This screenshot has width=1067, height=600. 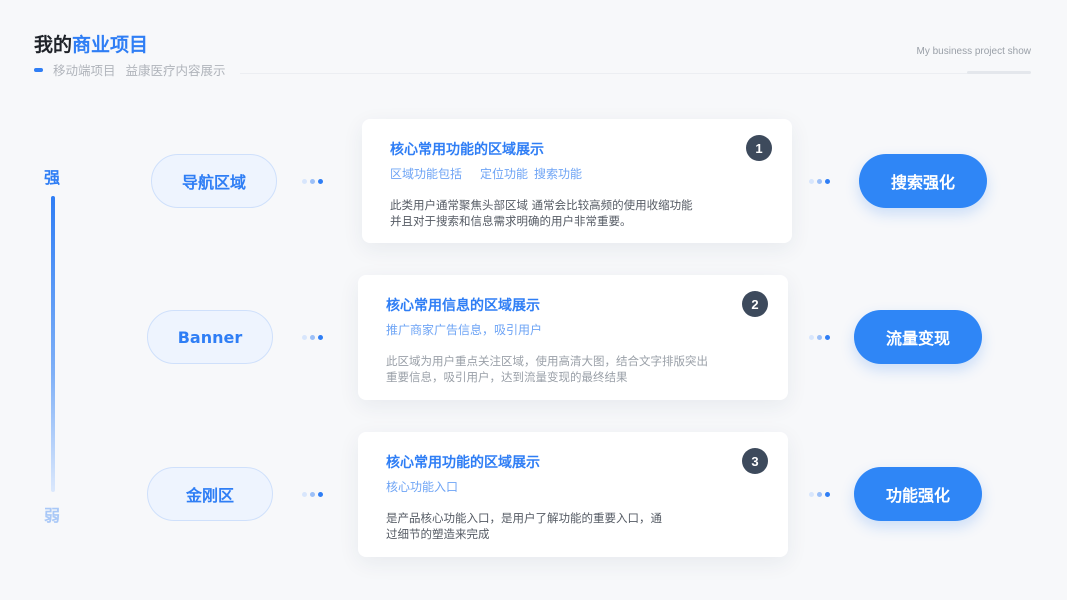 I want to click on english-caption: My business project show, so click(x=974, y=51).